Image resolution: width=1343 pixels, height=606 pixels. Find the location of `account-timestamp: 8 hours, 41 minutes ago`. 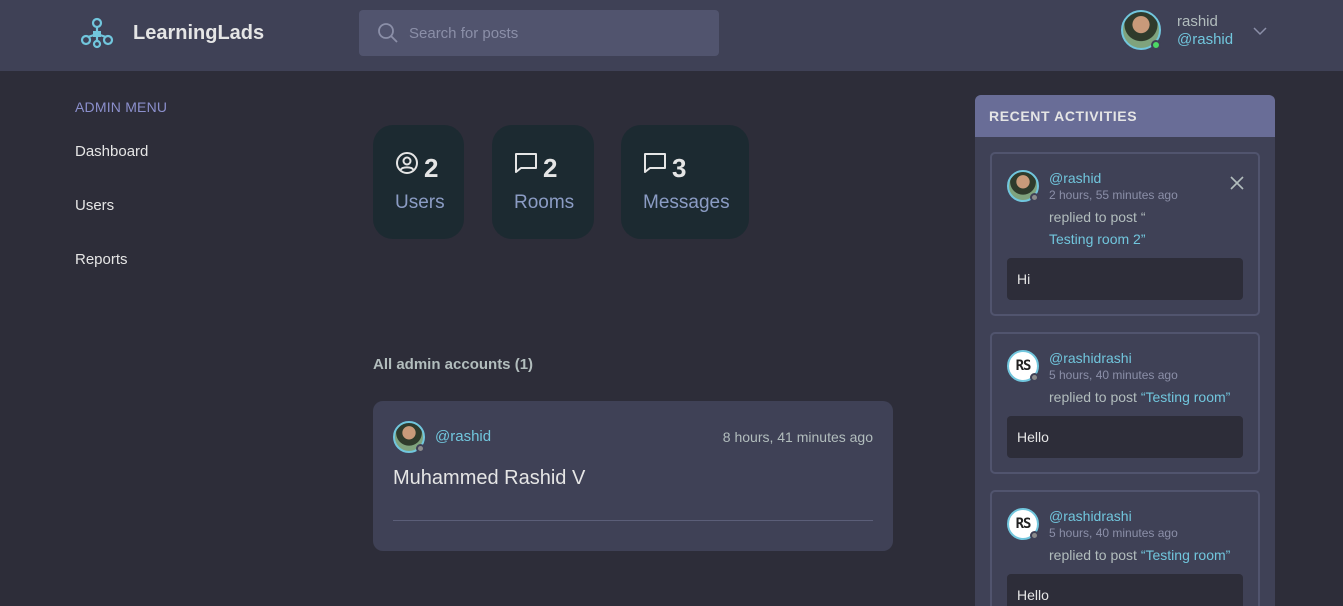

account-timestamp: 8 hours, 41 minutes ago is located at coordinates (797, 437).